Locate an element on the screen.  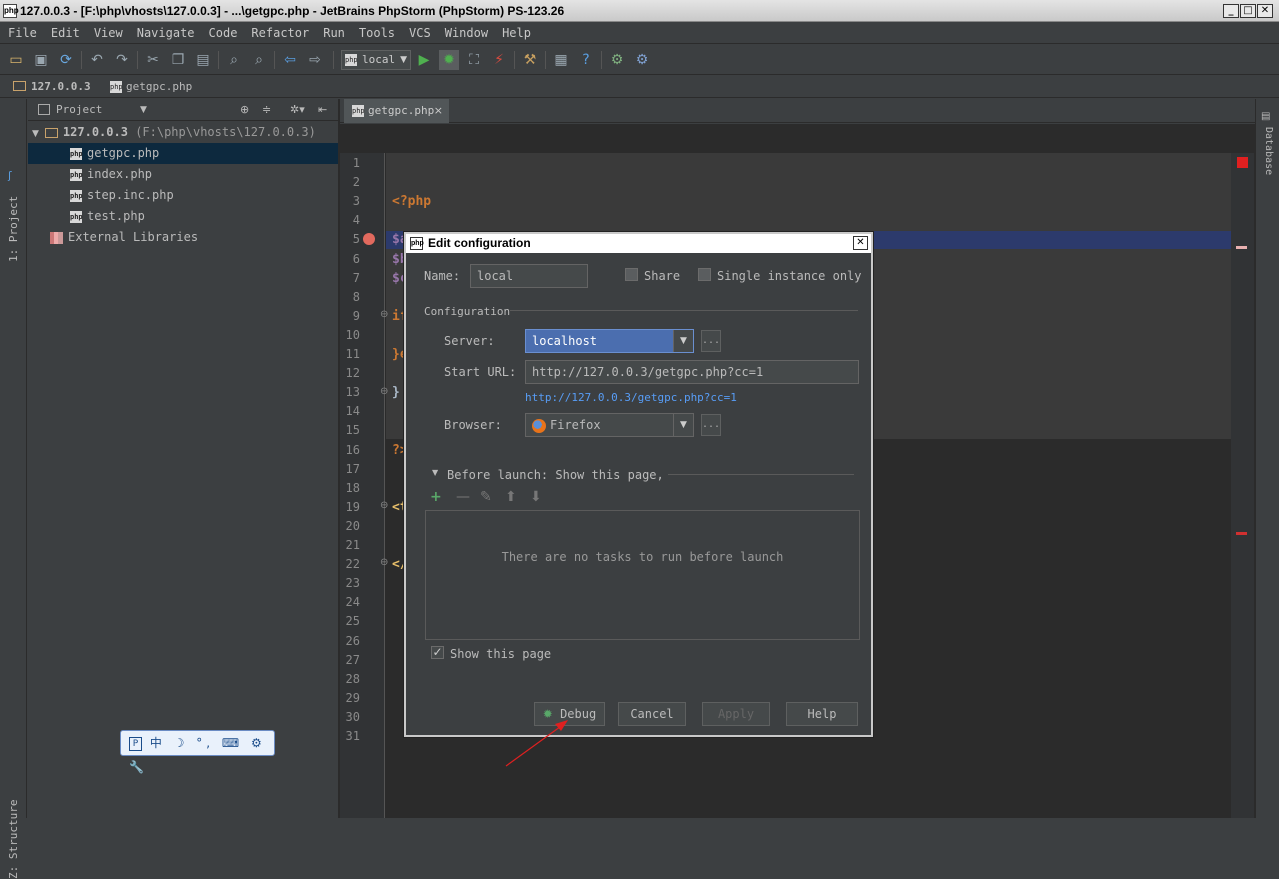
menu-refactor: Refactor is located at coordinates (279, 33).